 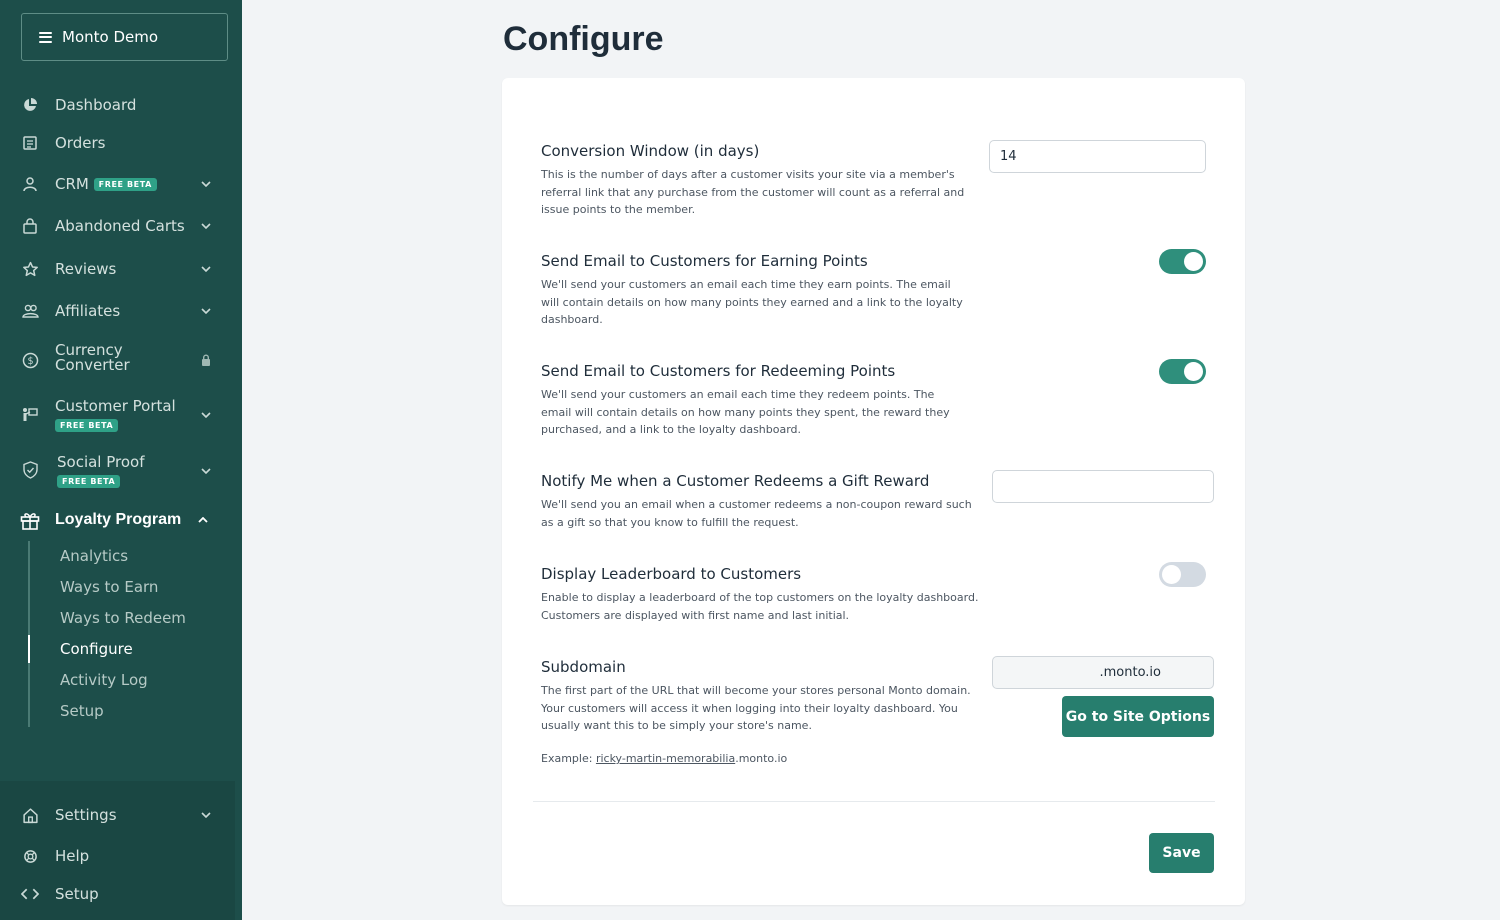 What do you see at coordinates (1181, 853) in the screenshot?
I see `save-button: Save` at bounding box center [1181, 853].